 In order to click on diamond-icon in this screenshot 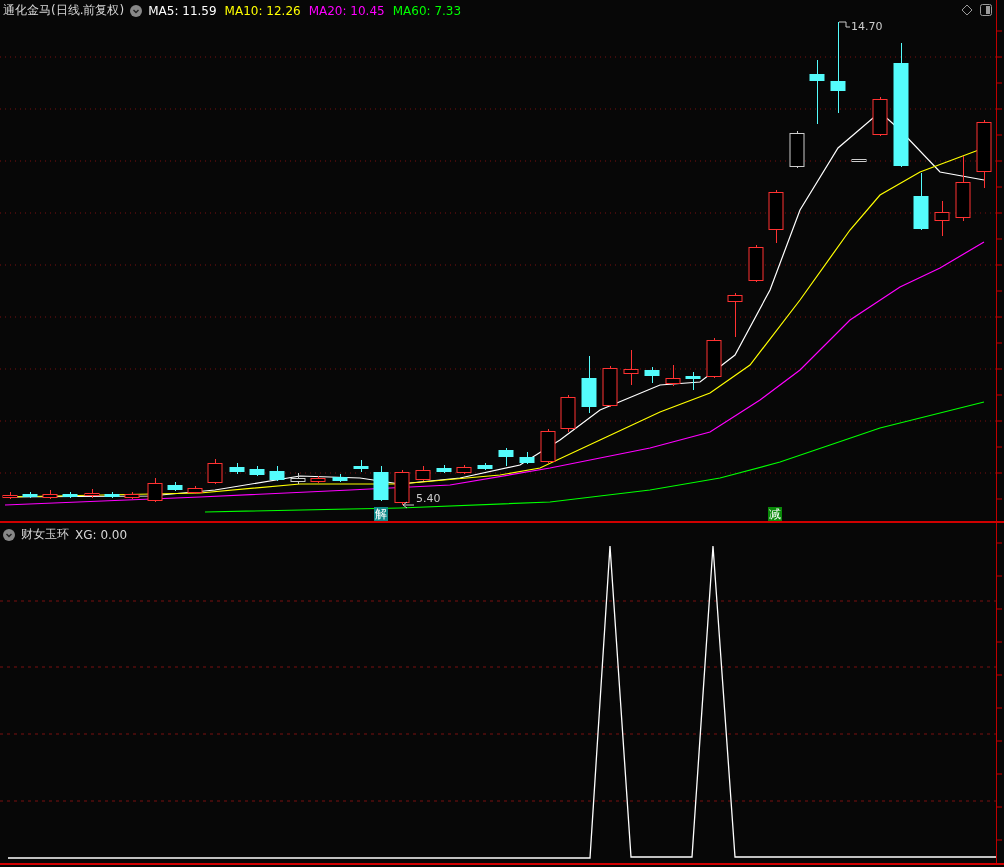, I will do `click(967, 10)`.